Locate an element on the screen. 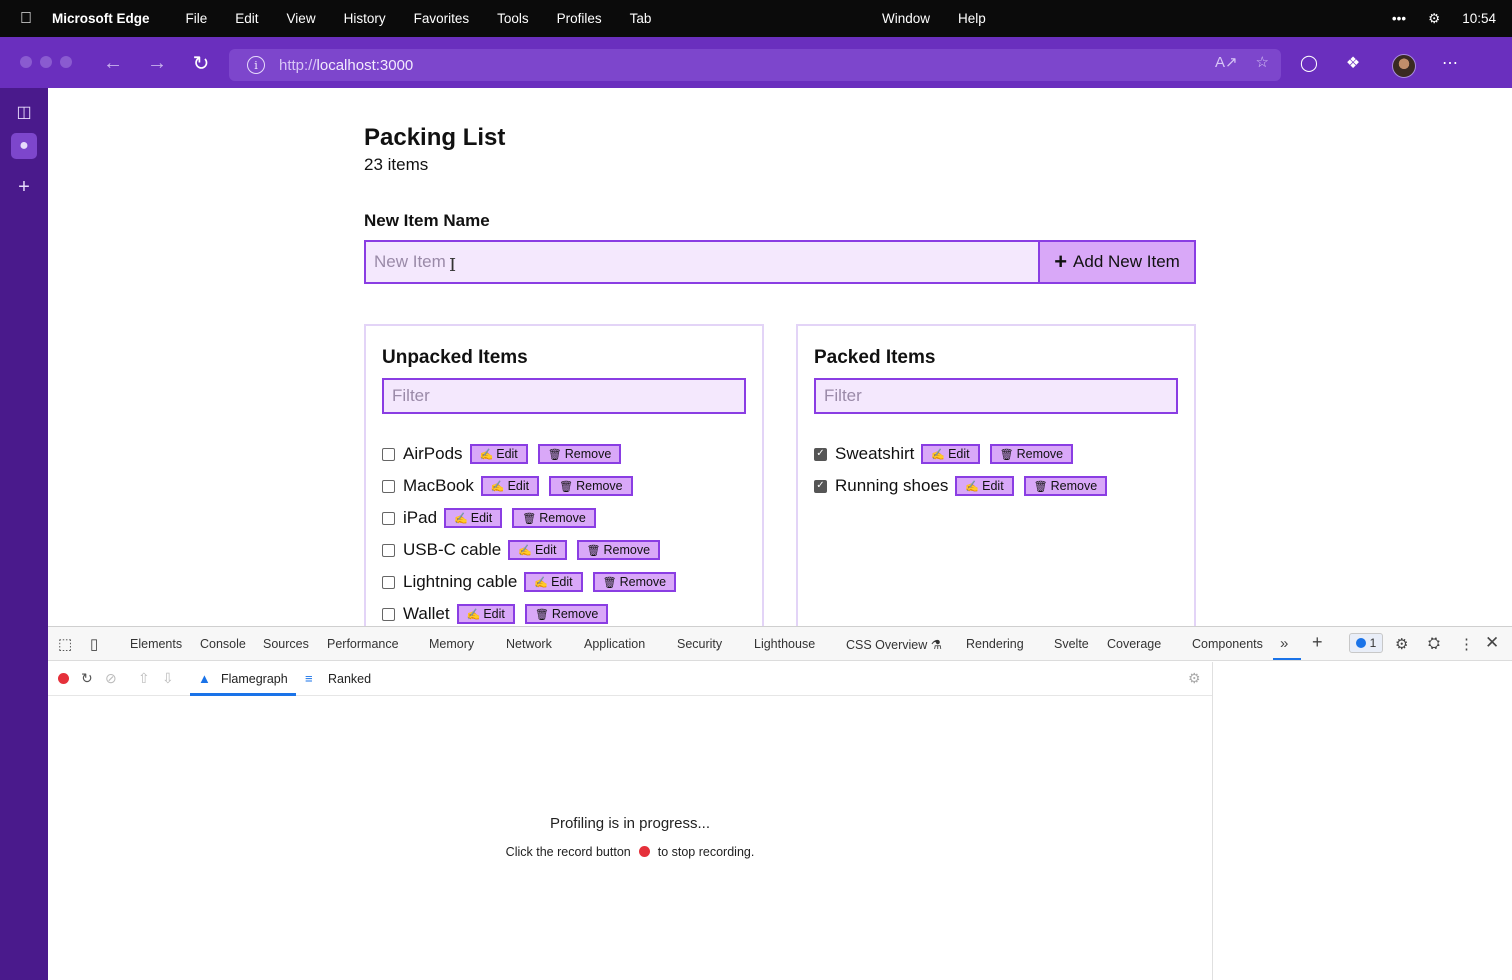 Image resolution: width=1512 pixels, height=980 pixels. issues-badge: 1 is located at coordinates (1366, 643).